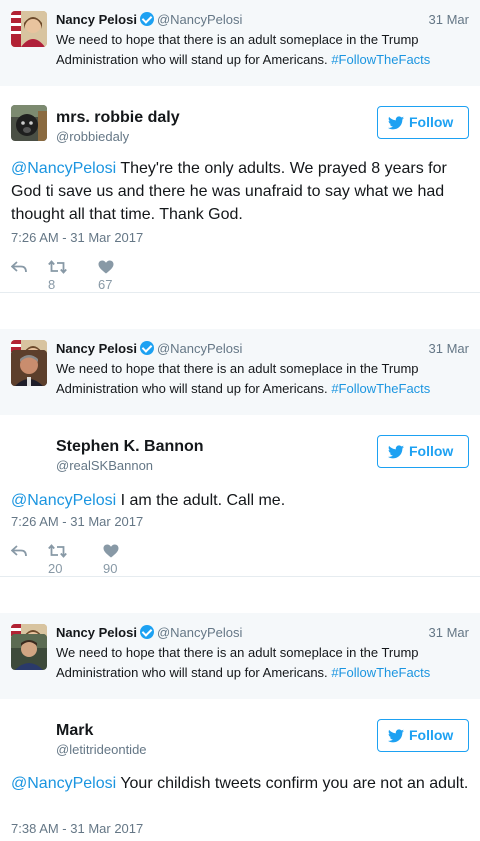 The height and width of the screenshot is (841, 480). Describe the element at coordinates (105, 284) in the screenshot. I see `like-count: 67` at that location.